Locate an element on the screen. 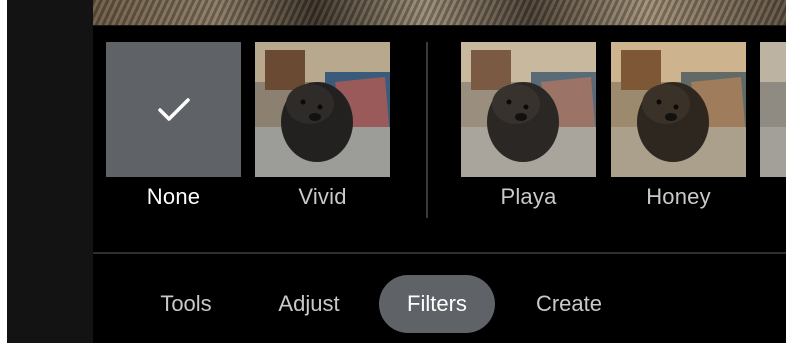 This screenshot has width=800, height=348. editor-tab-bar: Tools Adjust Filters Create is located at coordinates (439, 304).